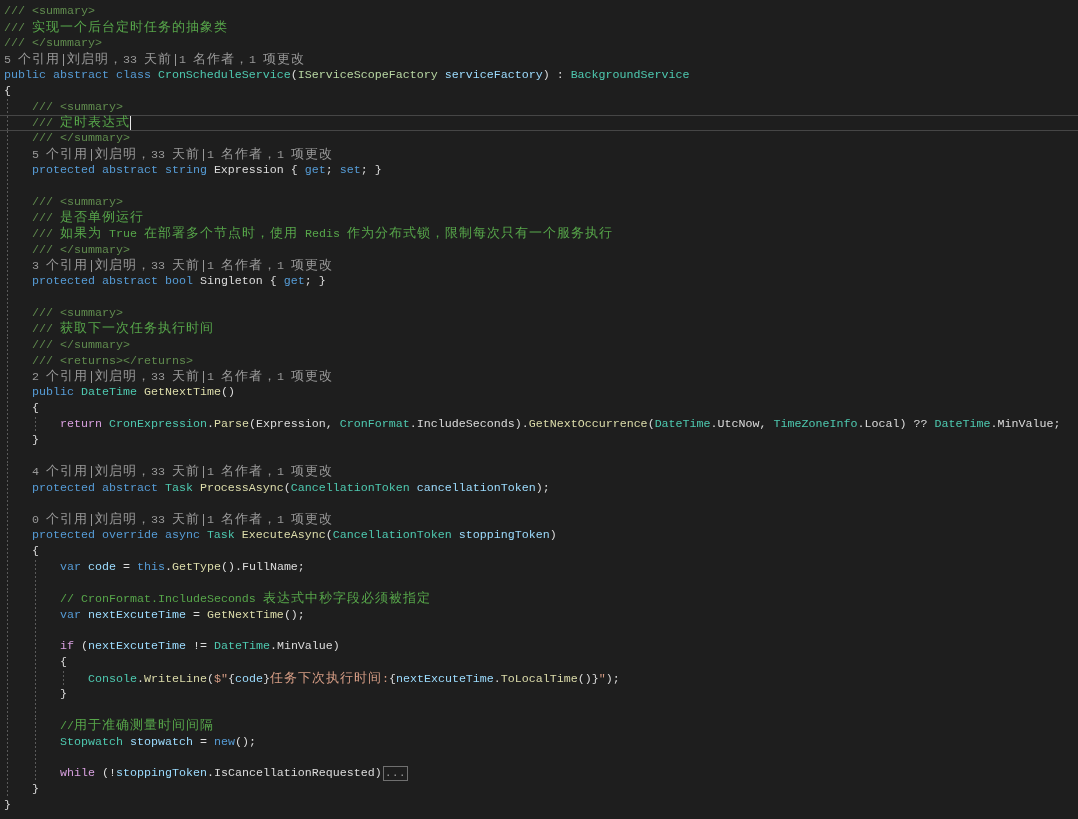 The image size is (1078, 819). I want to click on text-cursor-icon, so click(130, 123).